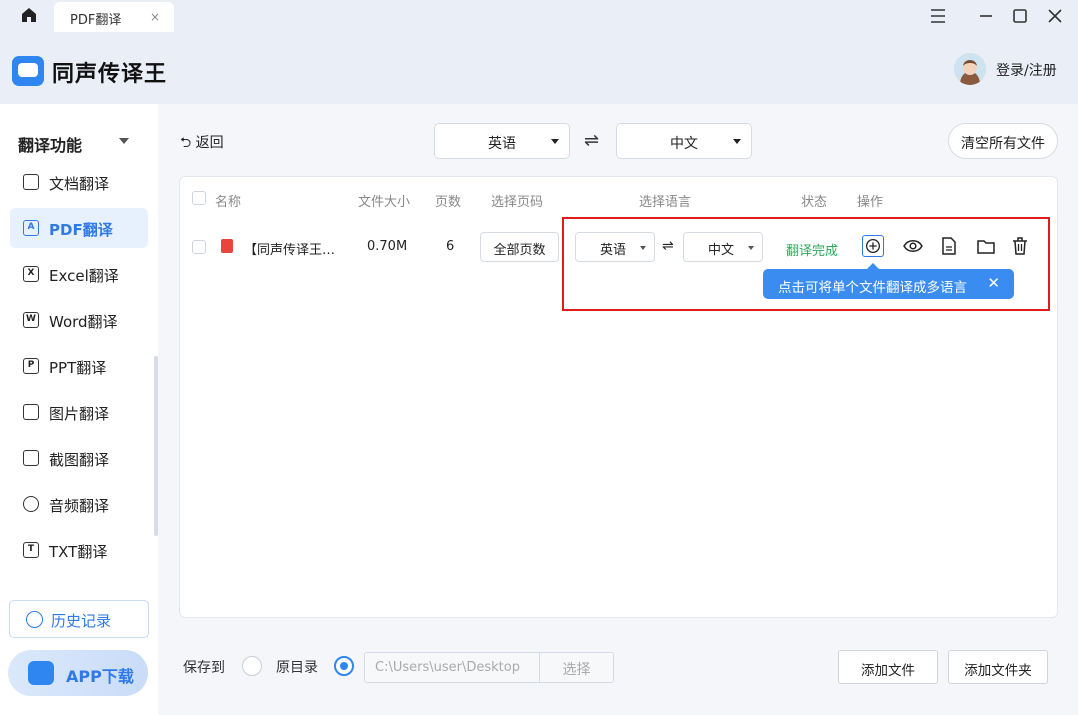  I want to click on custom-dir-radio, so click(252, 666).